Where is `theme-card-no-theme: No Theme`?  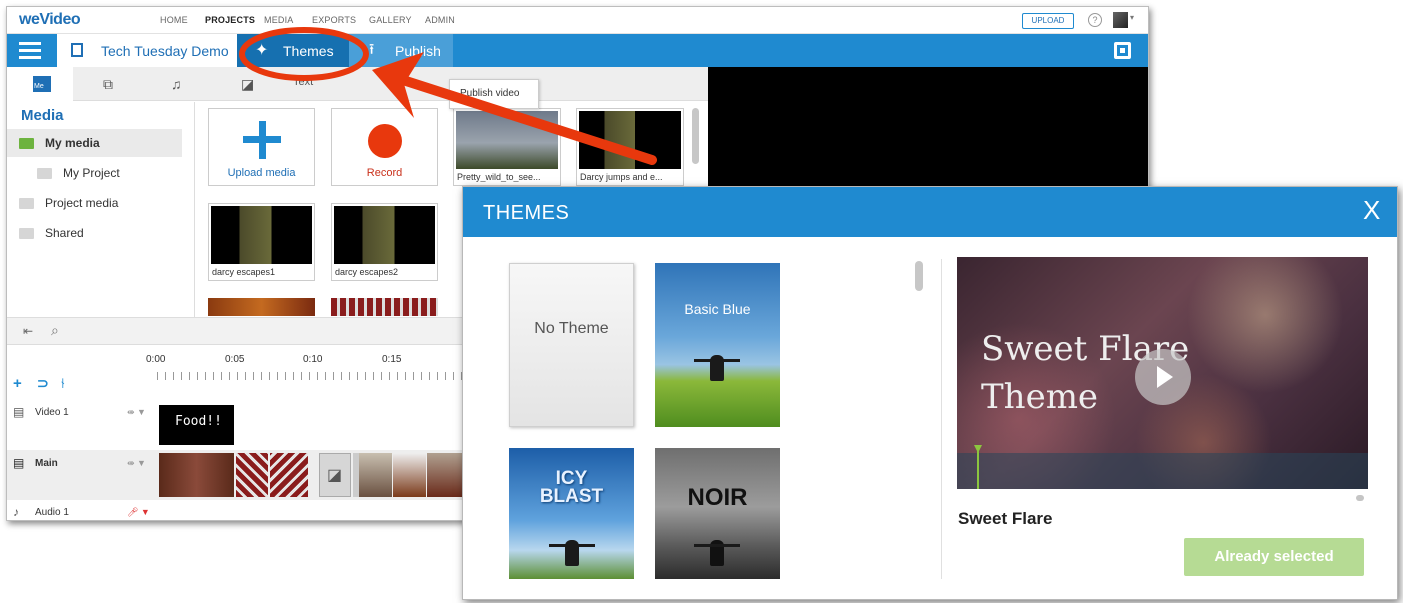 theme-card-no-theme: No Theme is located at coordinates (571, 345).